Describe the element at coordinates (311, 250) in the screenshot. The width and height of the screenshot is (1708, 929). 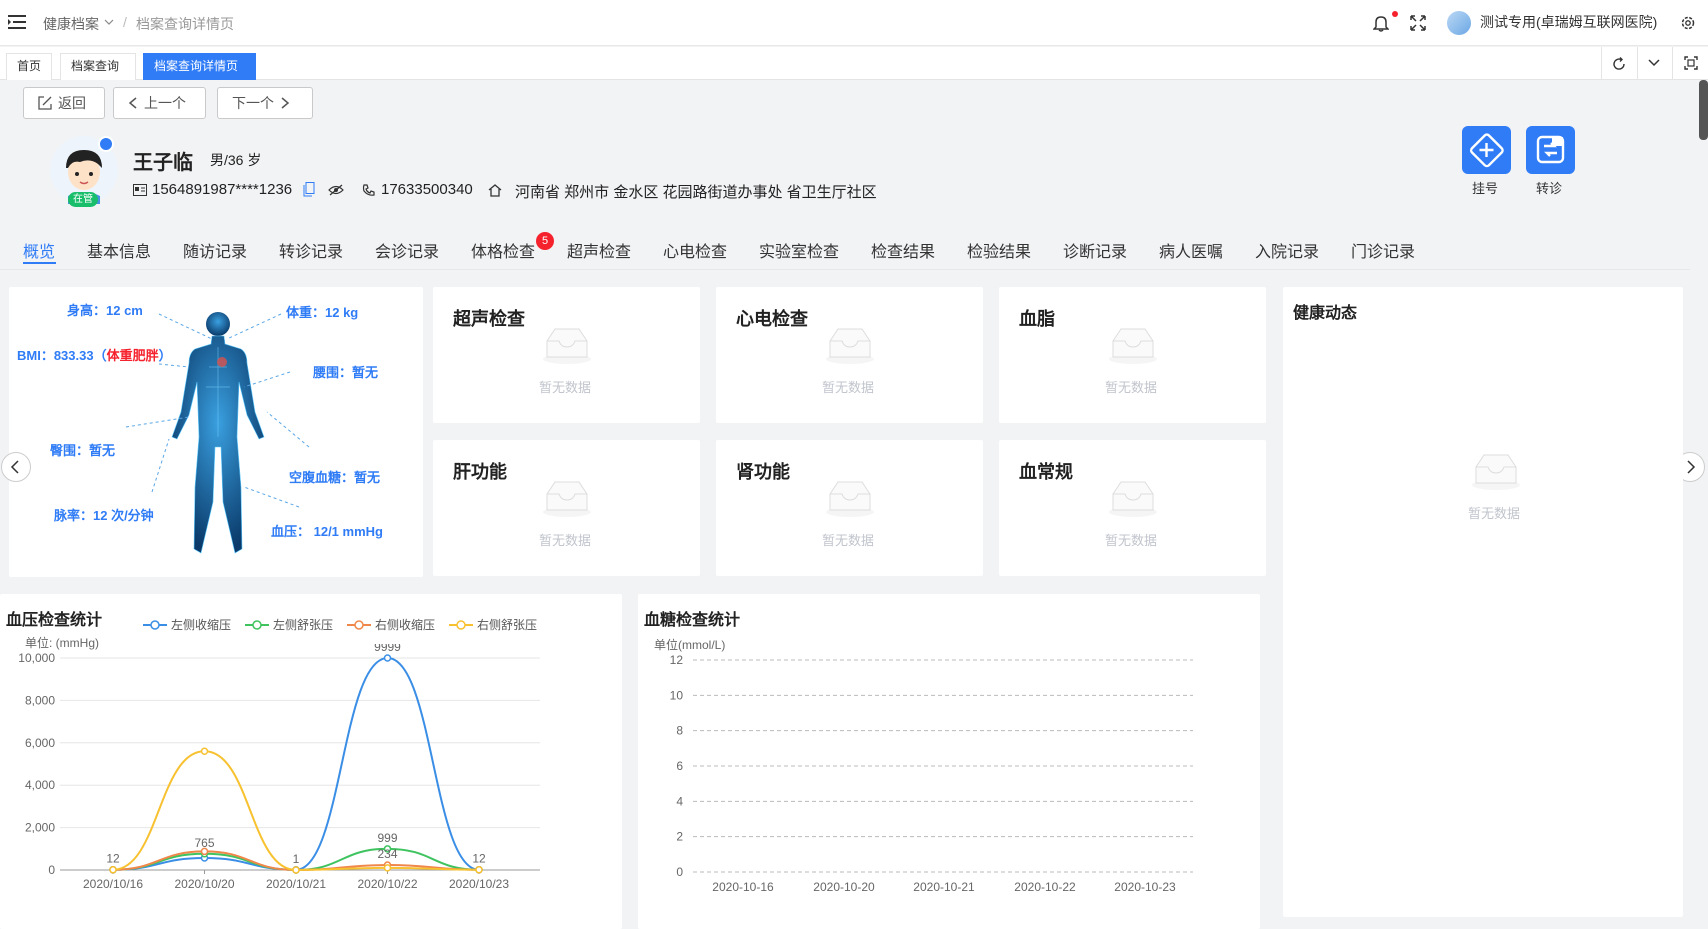
I see `subnav-referral: 转诊记录` at that location.